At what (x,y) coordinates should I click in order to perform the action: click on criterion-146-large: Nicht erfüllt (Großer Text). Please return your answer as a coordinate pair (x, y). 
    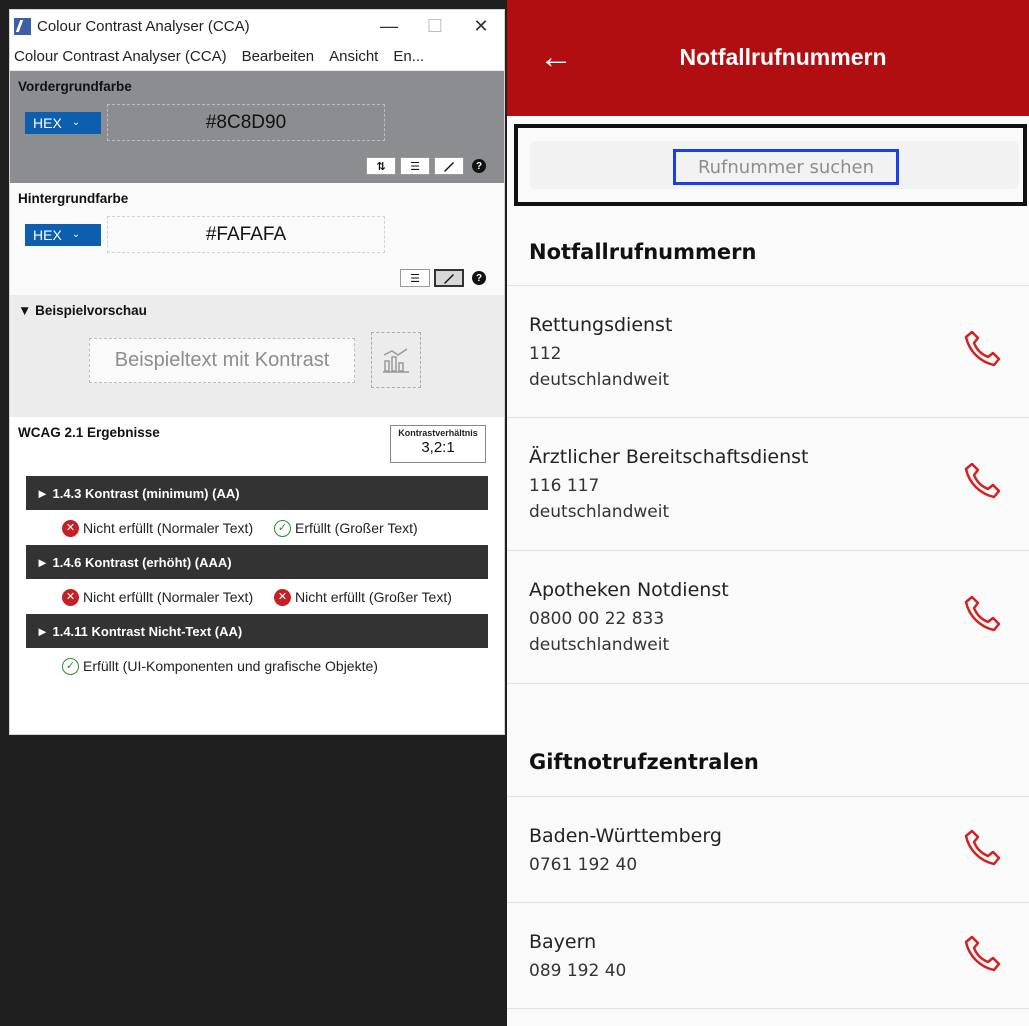
    Looking at the image, I should click on (373, 597).